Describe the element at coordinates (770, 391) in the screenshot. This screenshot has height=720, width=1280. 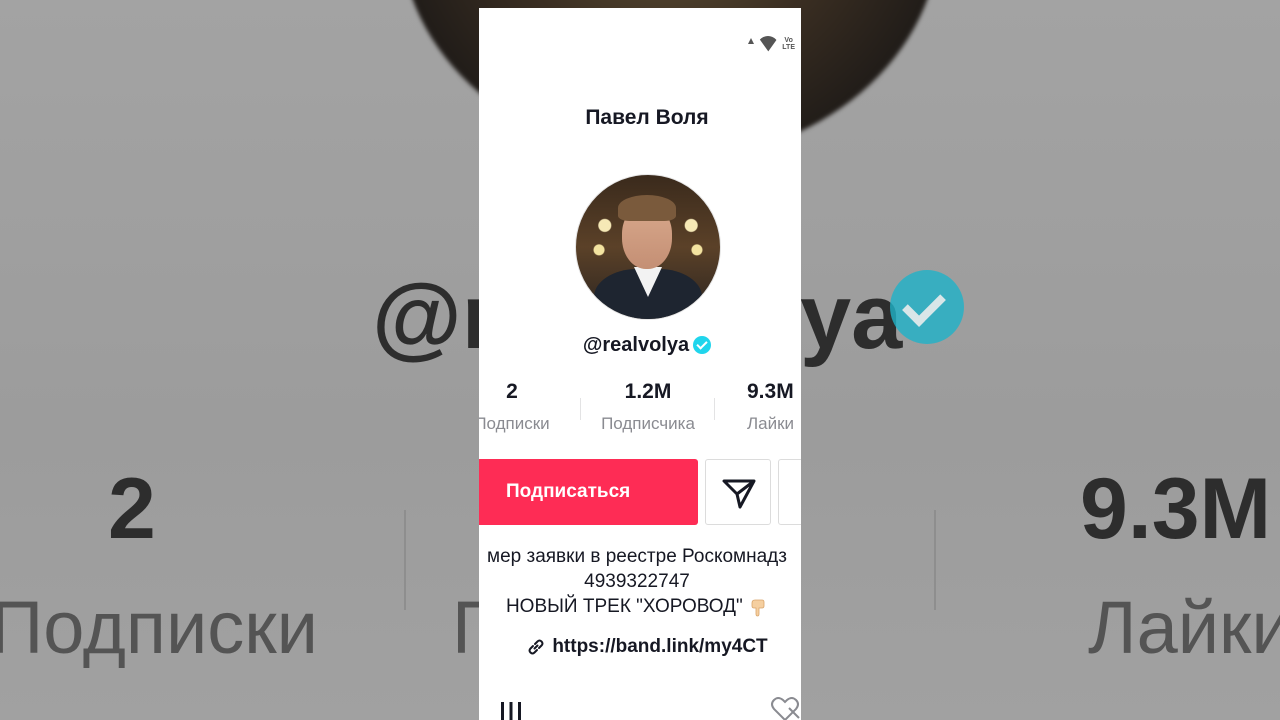
I see `likes-count: 9.3M` at that location.